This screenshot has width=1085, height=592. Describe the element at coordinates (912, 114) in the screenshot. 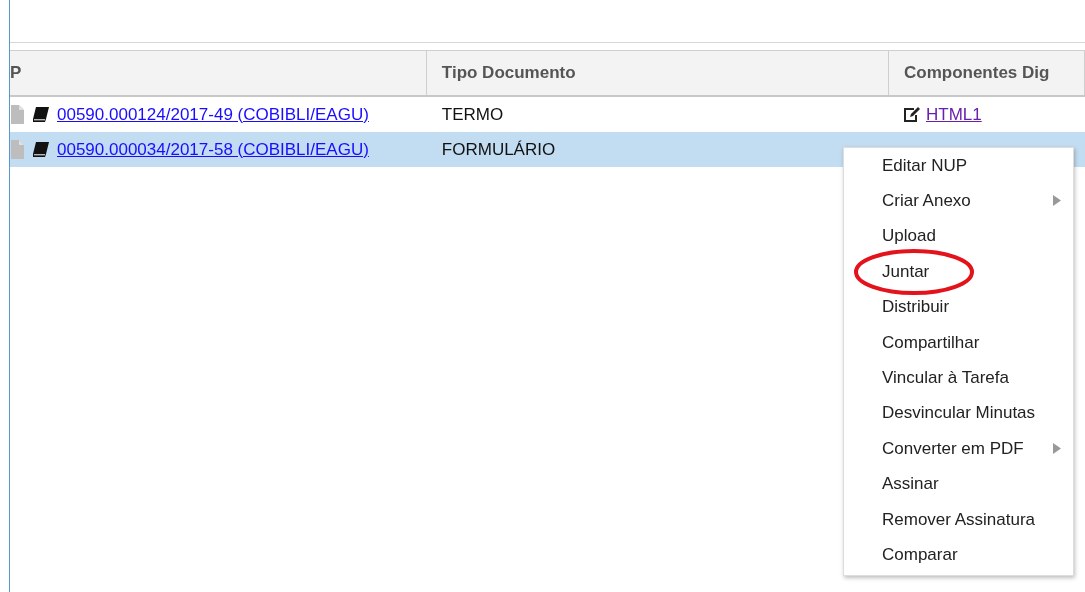

I see `edit-icon` at that location.